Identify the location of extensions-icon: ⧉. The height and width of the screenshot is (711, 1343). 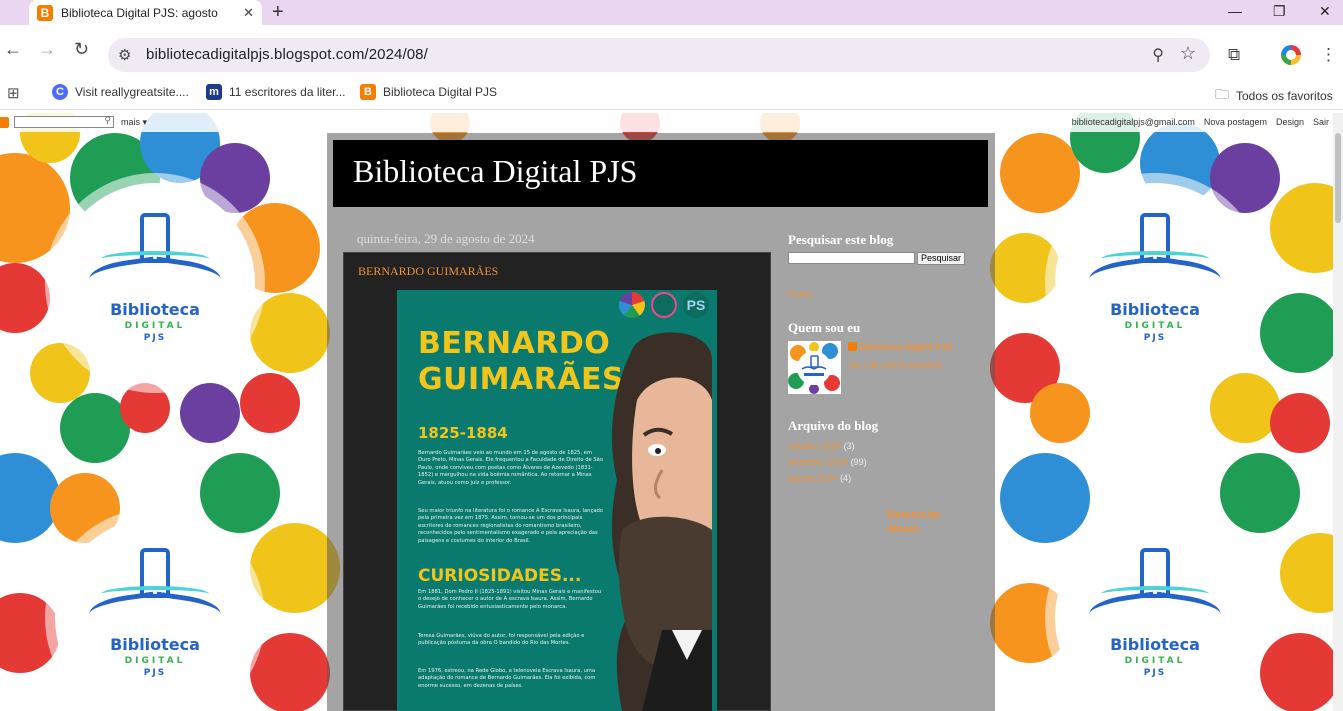
(1234, 55).